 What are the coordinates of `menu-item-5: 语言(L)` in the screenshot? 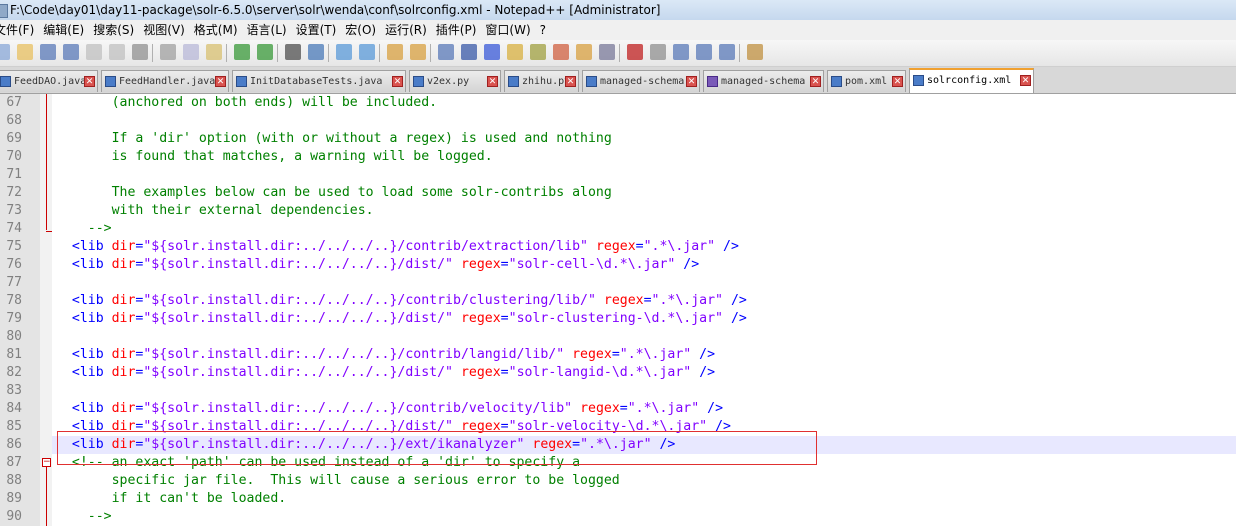 It's located at (267, 30).